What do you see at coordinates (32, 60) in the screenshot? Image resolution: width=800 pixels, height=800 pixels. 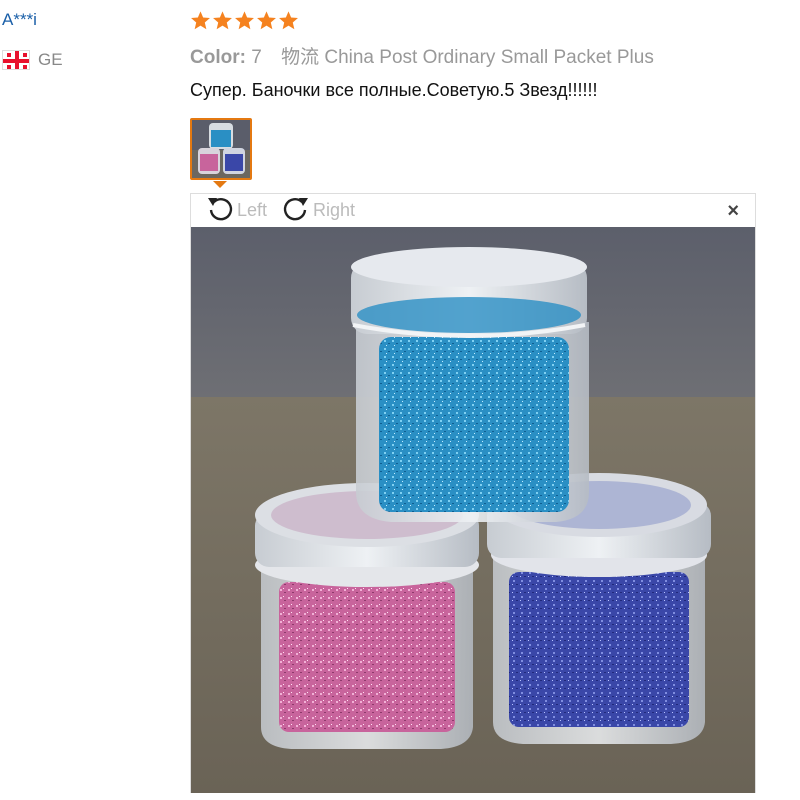 I see `reviewer-country: GE` at bounding box center [32, 60].